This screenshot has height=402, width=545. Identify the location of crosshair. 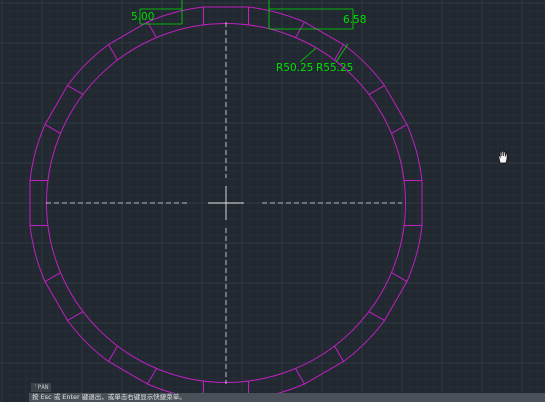
(226, 203).